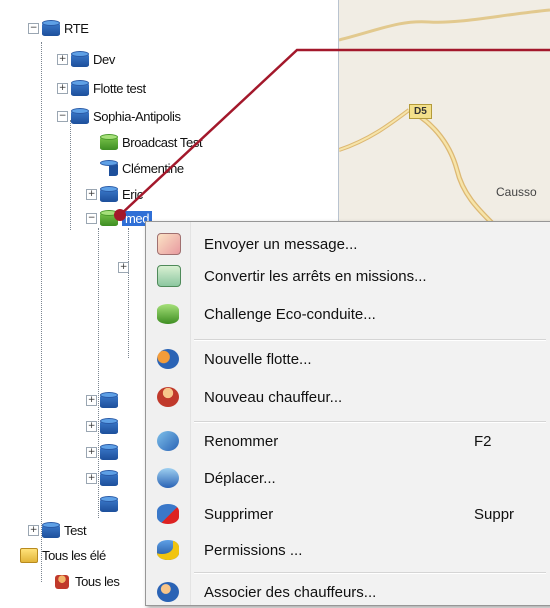 The image size is (550, 608). What do you see at coordinates (168, 314) in the screenshot?
I see `eco-db-icon` at bounding box center [168, 314].